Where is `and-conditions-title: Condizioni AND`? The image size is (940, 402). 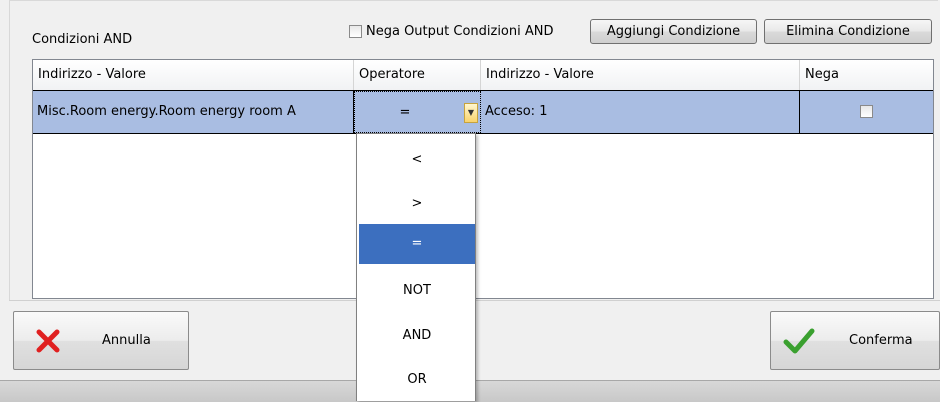 and-conditions-title: Condizioni AND is located at coordinates (82, 39).